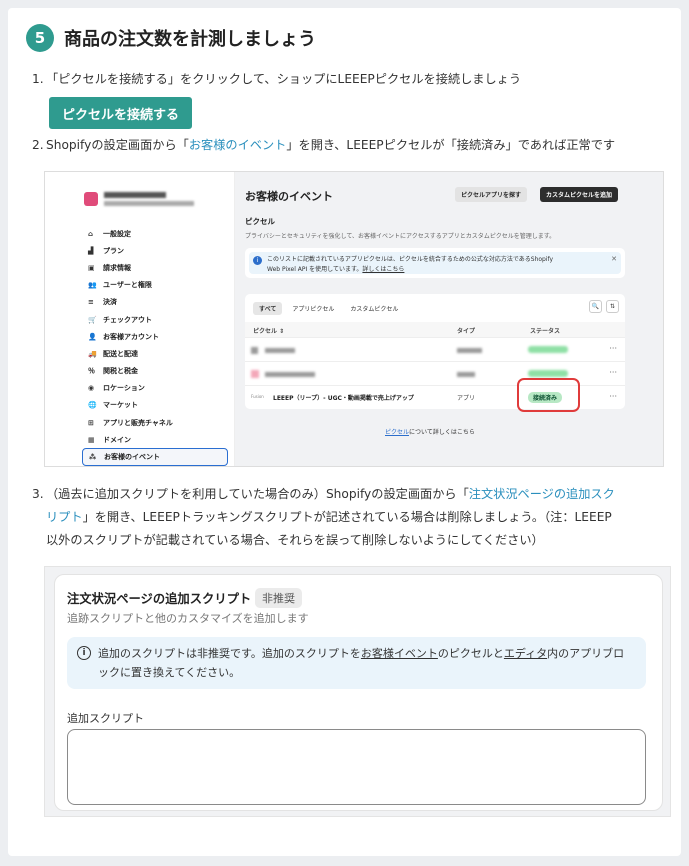 This screenshot has height=866, width=689. What do you see at coordinates (188, 618) in the screenshot?
I see `additional-scripts-subtitle: 追跡スクリプトと他のカスタマイズを追加します` at bounding box center [188, 618].